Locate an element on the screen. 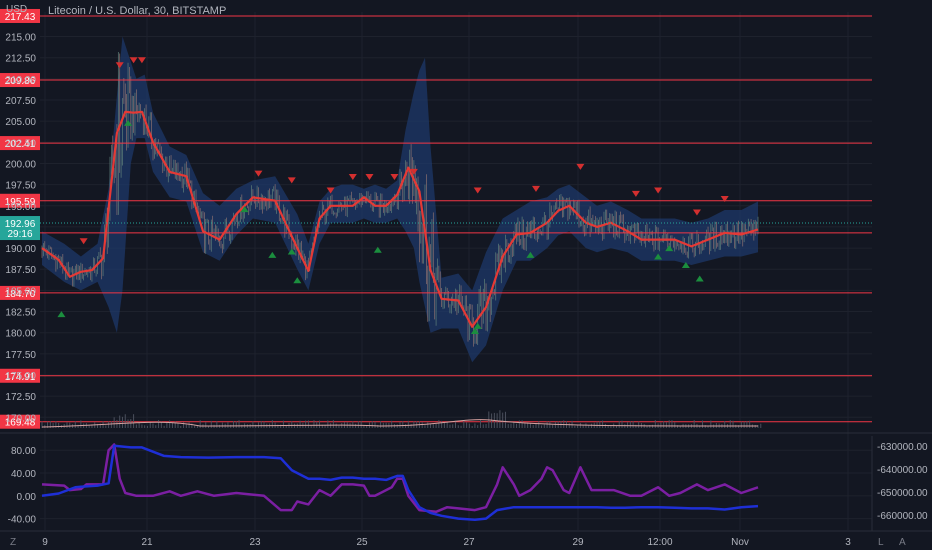  time-tick-3: 25 is located at coordinates (362, 542).